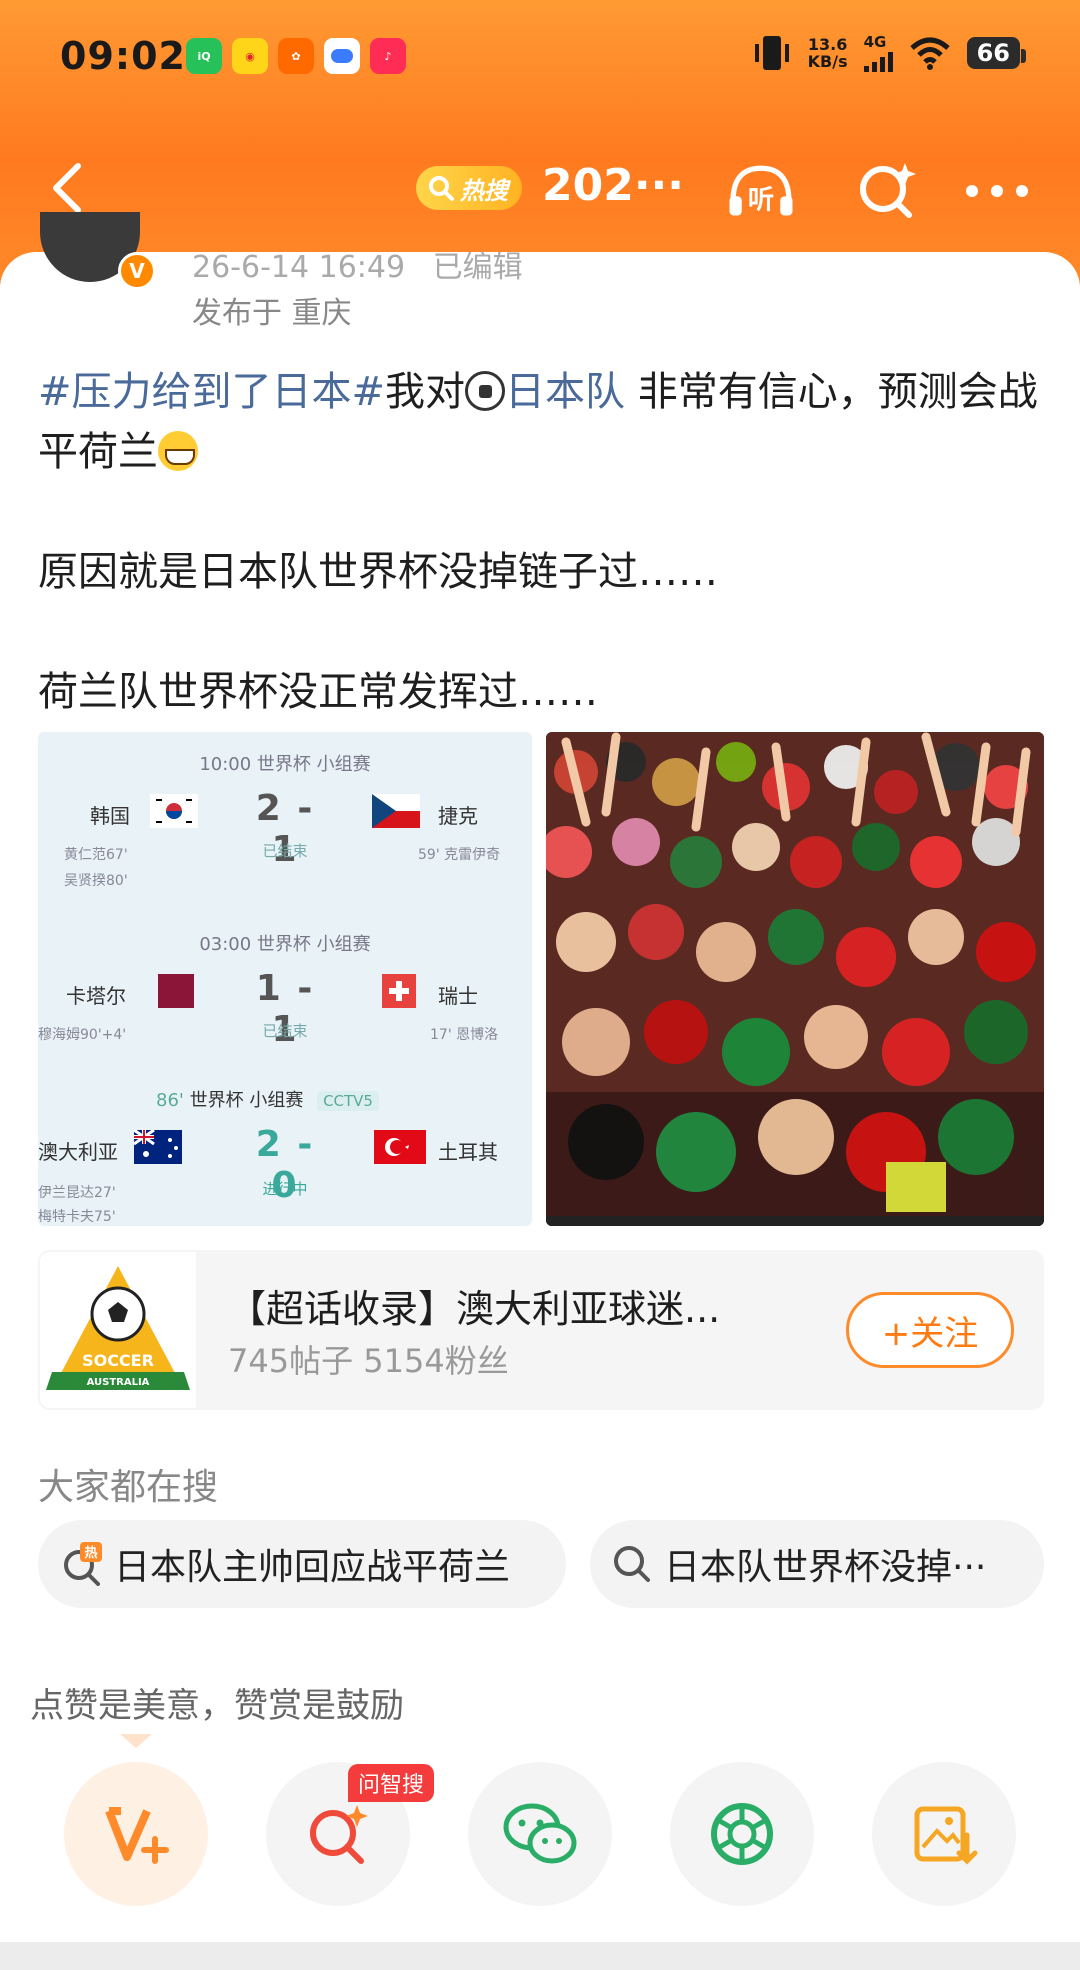  I want to click on trending-title: 大家都在搜, so click(128, 1487).